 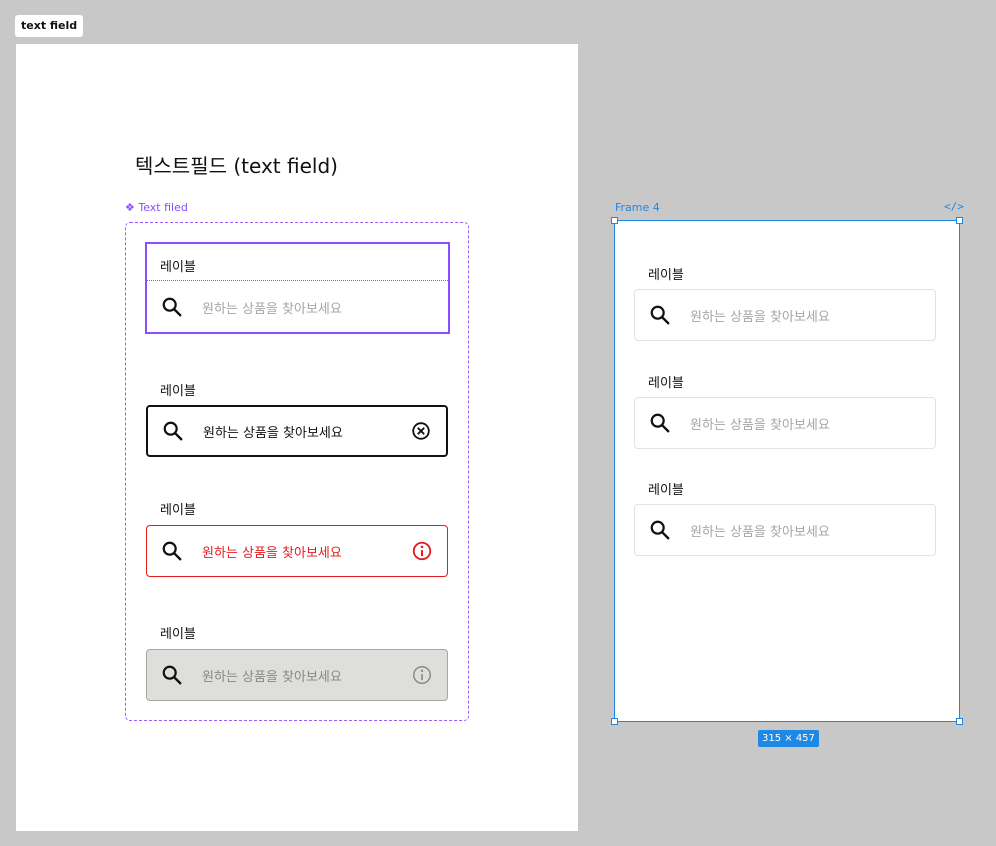 I want to click on text-field-row: 원하는 상품을 찾아보세요, so click(x=297, y=307).